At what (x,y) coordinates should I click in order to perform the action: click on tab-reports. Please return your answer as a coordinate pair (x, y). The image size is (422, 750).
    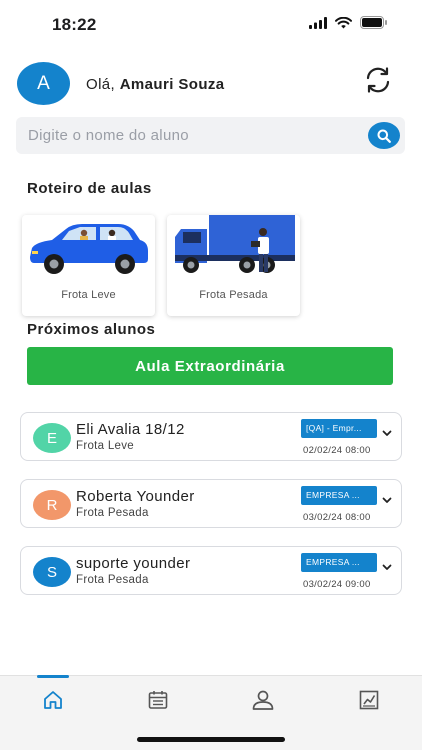
    Looking at the image, I should click on (369, 700).